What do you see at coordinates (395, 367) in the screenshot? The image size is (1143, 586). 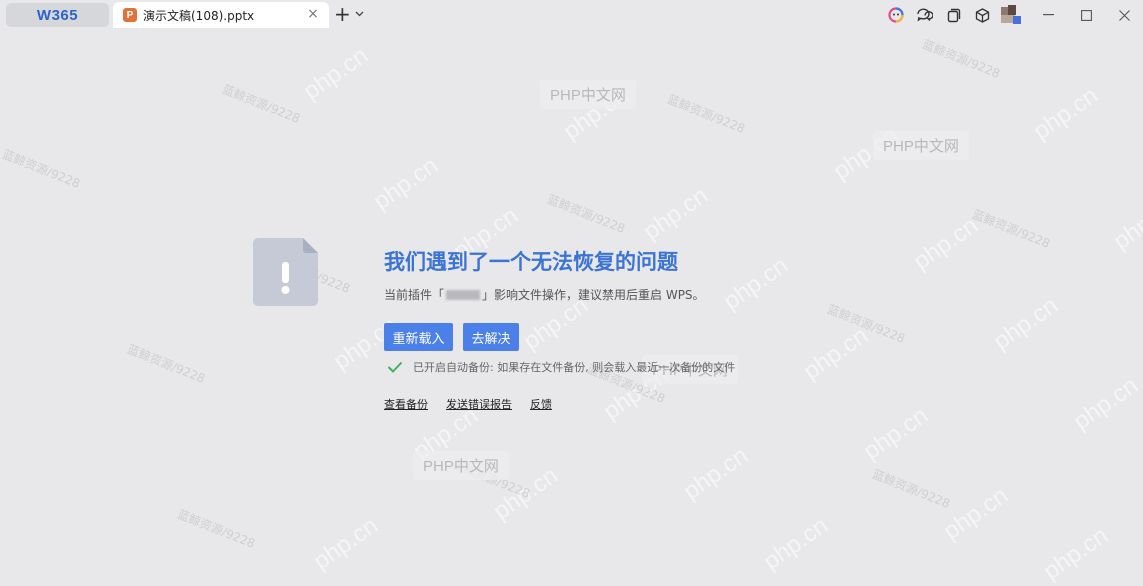 I see `check-icon` at bounding box center [395, 367].